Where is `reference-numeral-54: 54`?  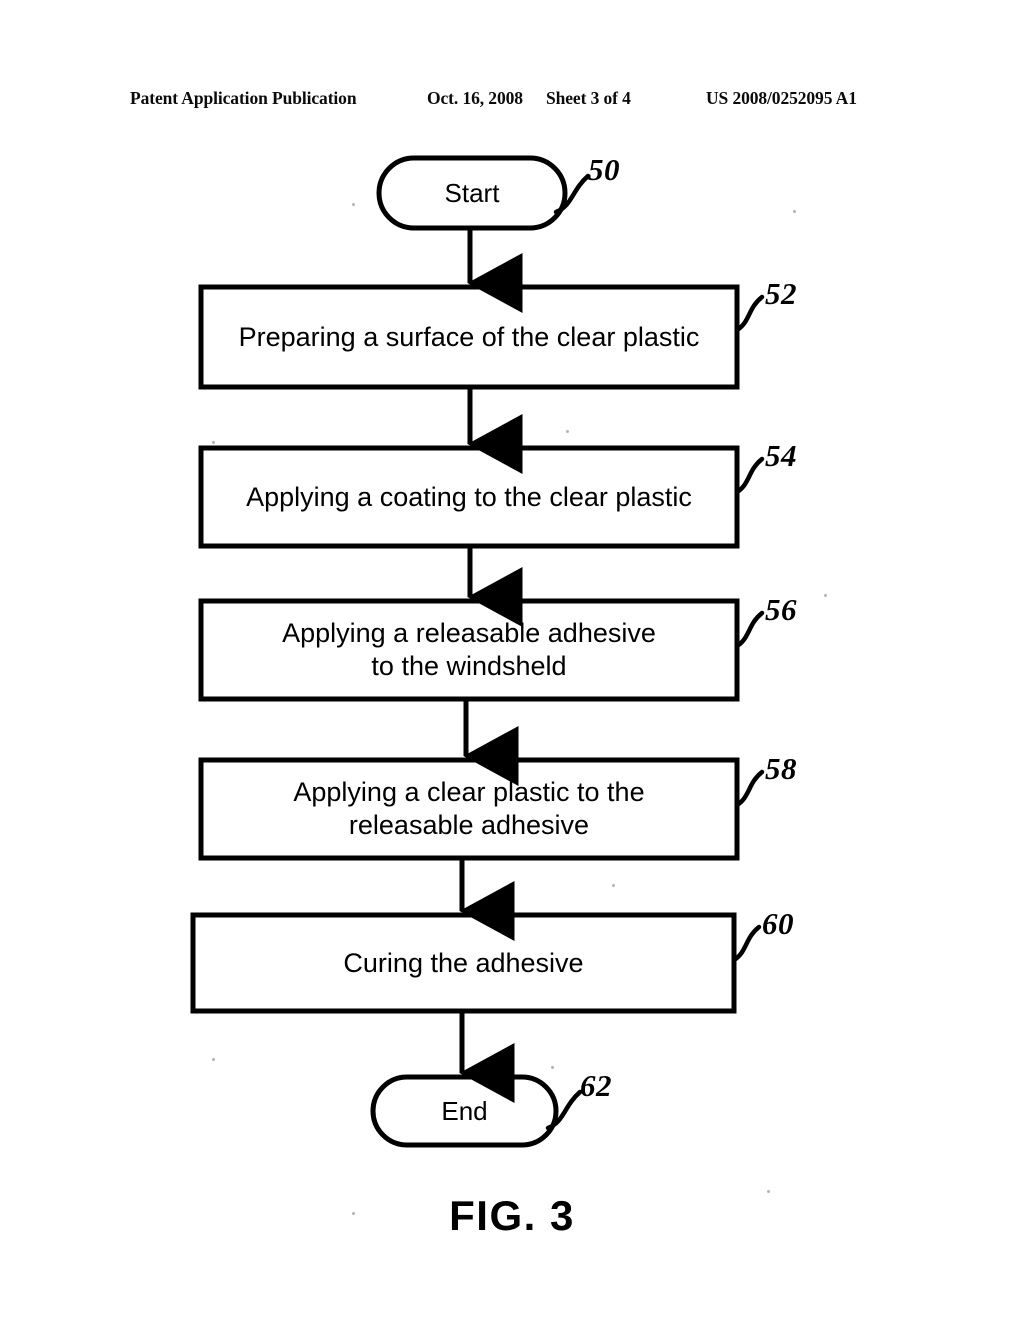
reference-numeral-54: 54 is located at coordinates (781, 455).